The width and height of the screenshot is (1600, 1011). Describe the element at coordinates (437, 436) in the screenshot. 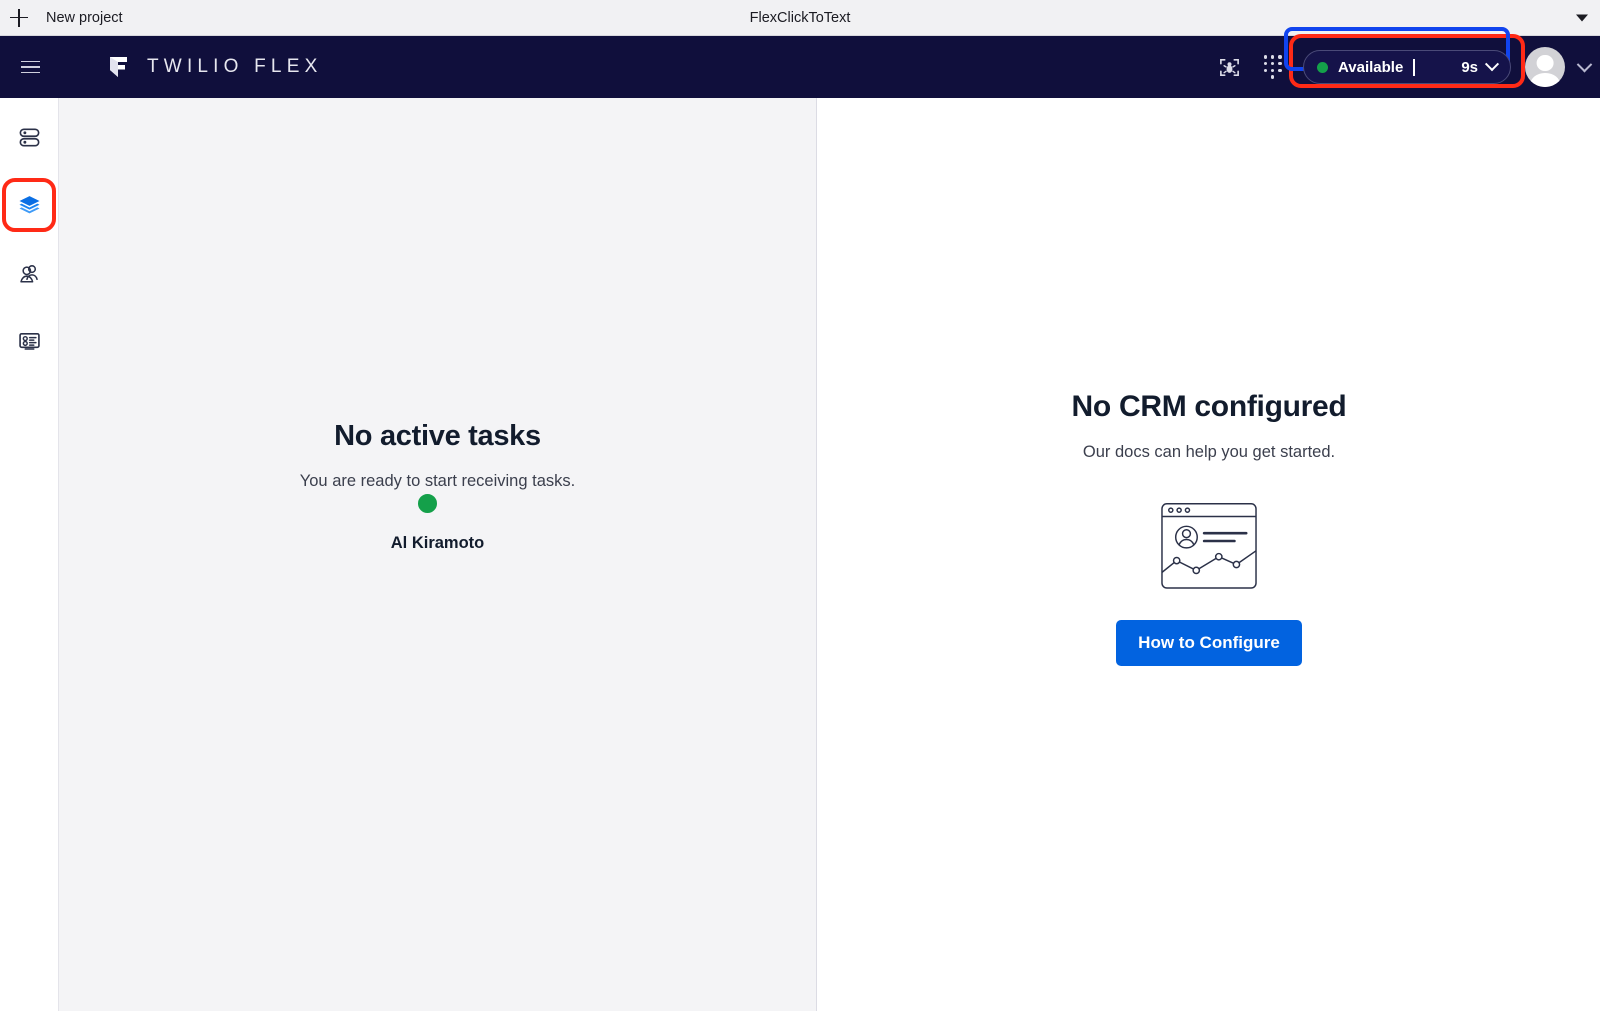

I see `tasks-empty-title: No active tasks` at that location.